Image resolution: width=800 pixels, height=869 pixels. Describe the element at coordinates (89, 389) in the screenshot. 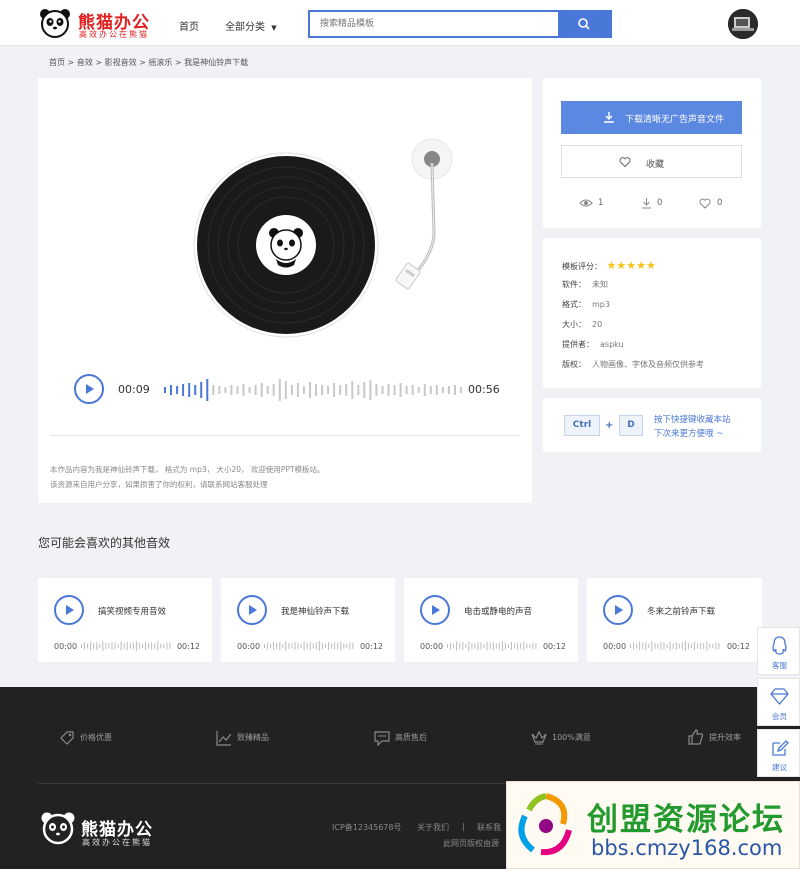

I see `play-button` at that location.